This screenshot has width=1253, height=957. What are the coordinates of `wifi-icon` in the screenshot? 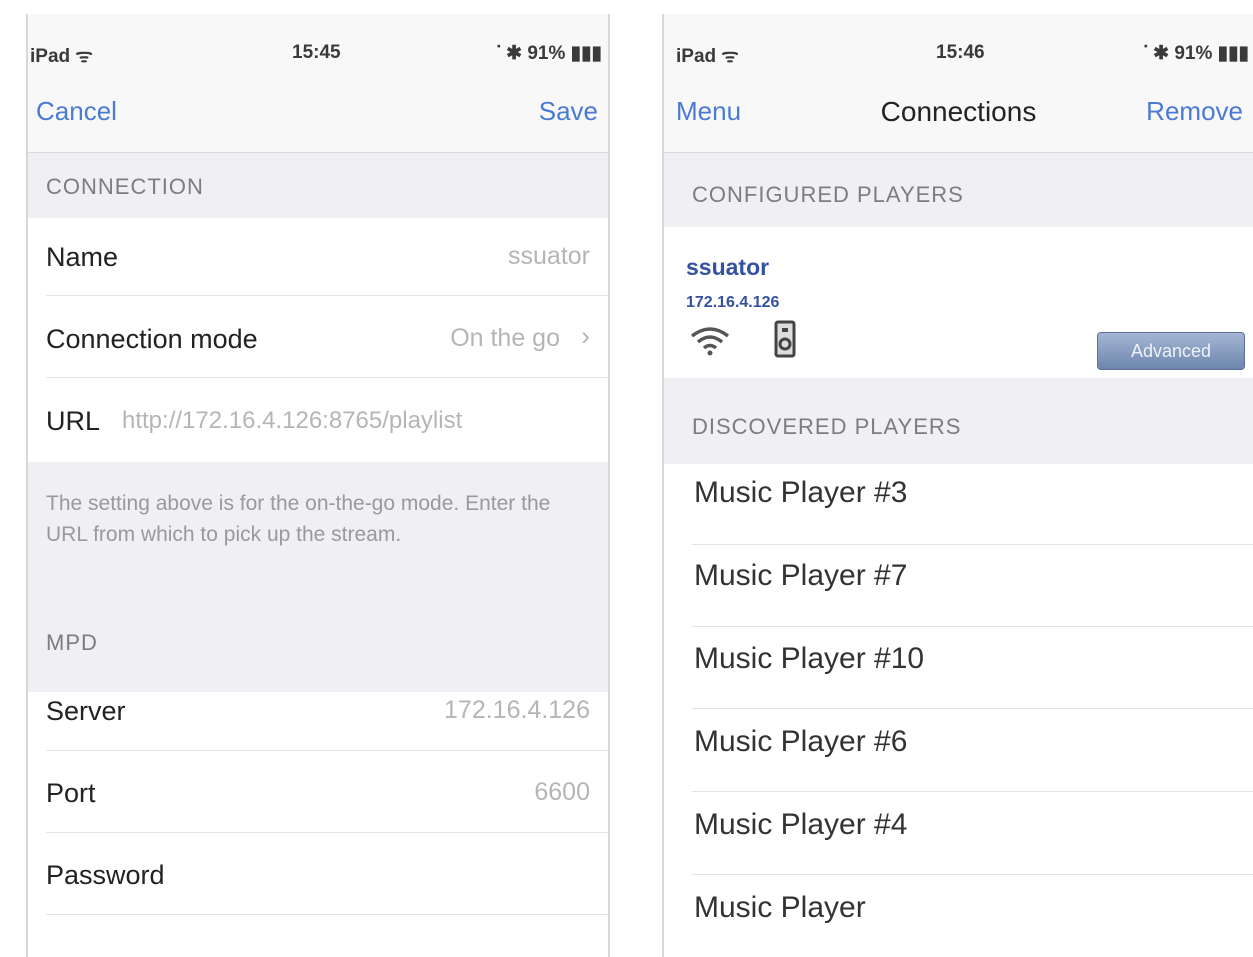 It's located at (710, 342).